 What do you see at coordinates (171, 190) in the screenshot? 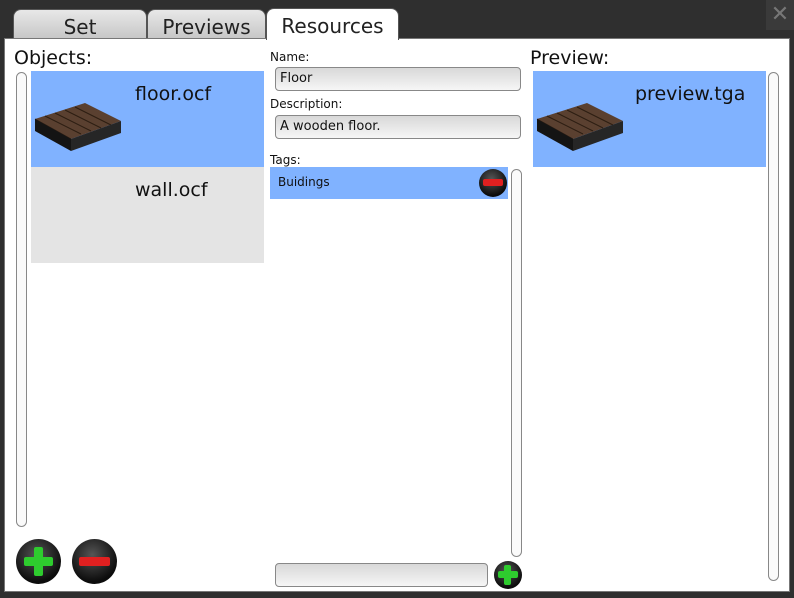
I see `object-item-label: wall.ocf` at bounding box center [171, 190].